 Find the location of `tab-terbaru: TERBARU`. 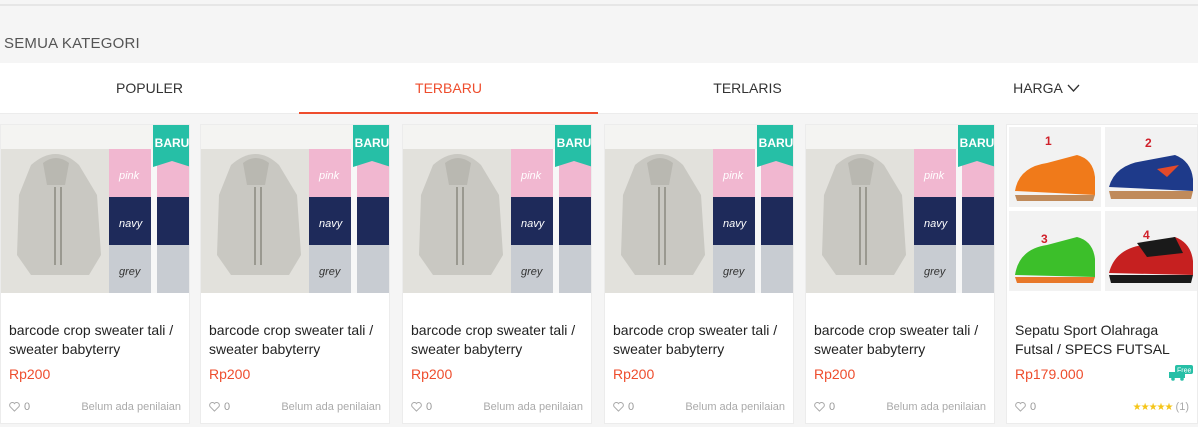

tab-terbaru: TERBARU is located at coordinates (448, 88).